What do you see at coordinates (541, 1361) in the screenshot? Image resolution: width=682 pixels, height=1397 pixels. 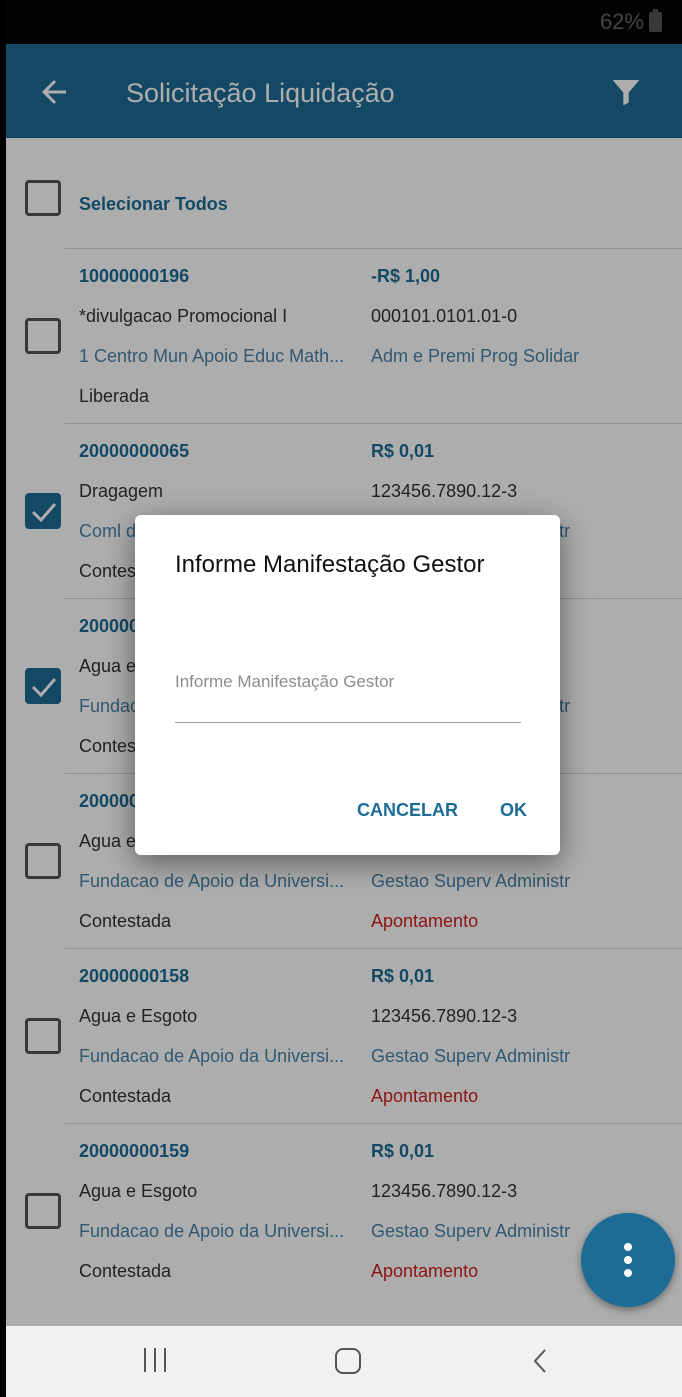 I see `nav-back-icon` at bounding box center [541, 1361].